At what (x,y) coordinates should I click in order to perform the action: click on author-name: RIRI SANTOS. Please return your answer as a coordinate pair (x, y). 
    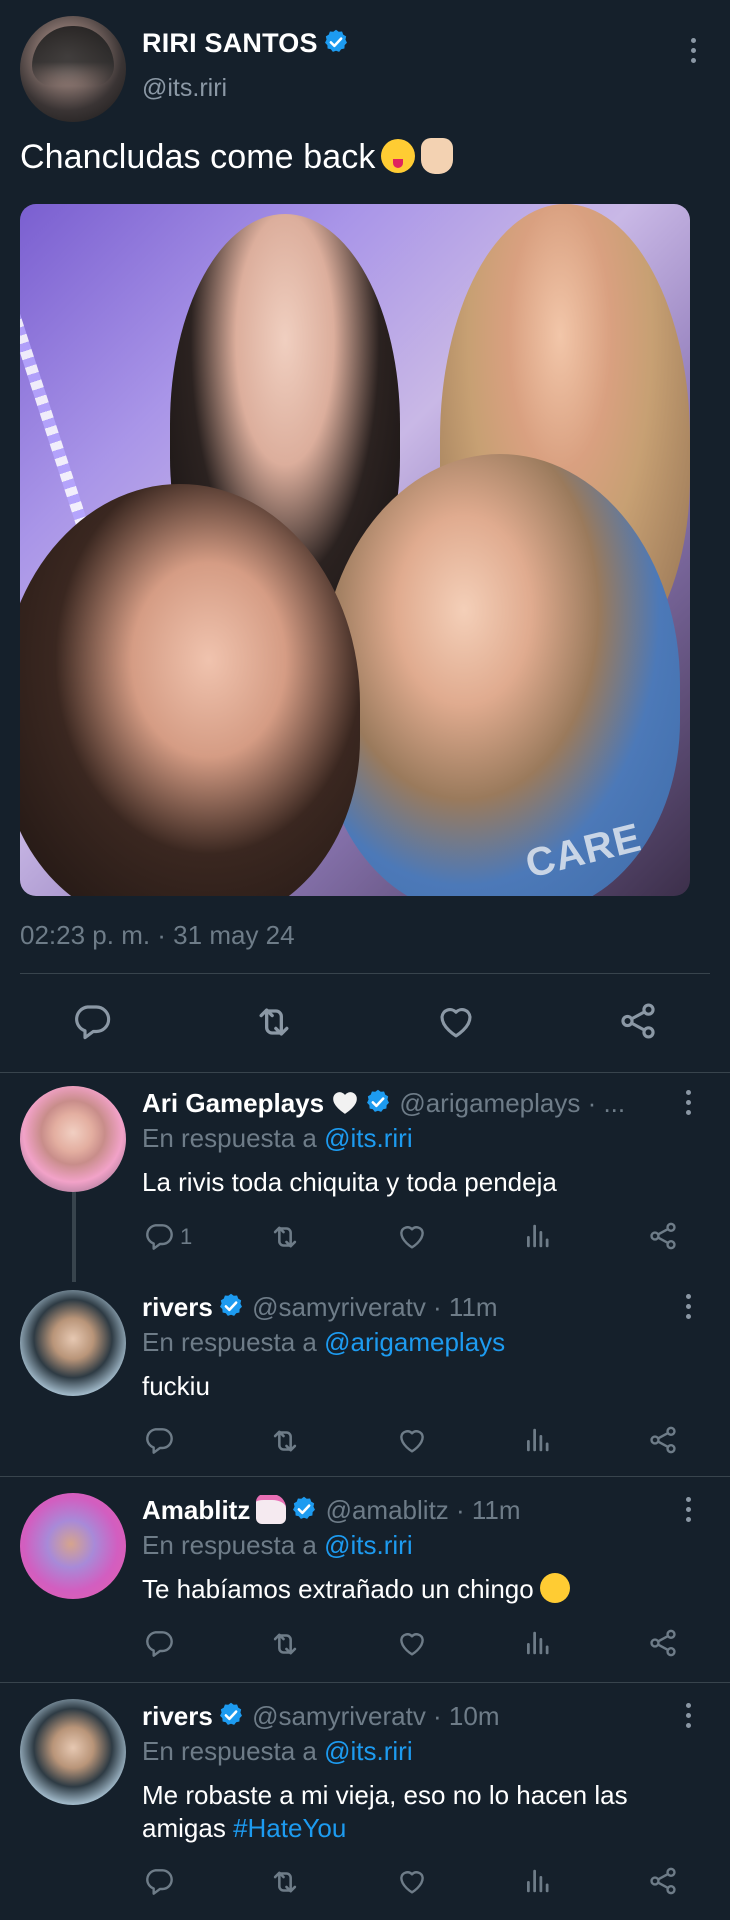
    Looking at the image, I should click on (230, 43).